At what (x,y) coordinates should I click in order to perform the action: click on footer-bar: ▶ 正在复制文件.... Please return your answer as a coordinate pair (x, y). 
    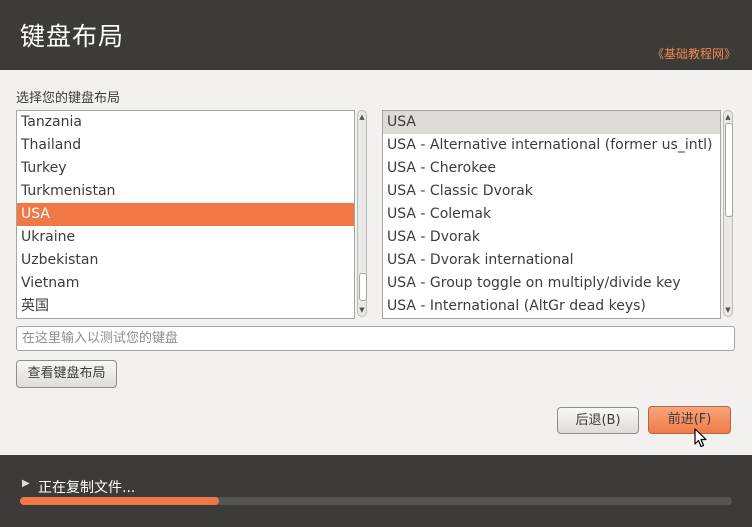
    Looking at the image, I should click on (376, 491).